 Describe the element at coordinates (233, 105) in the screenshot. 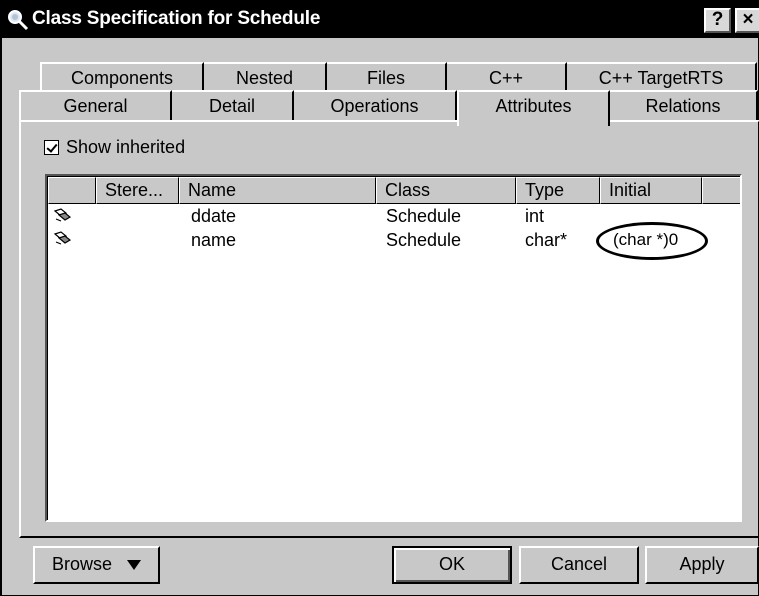

I see `tab-detail: Detail` at that location.